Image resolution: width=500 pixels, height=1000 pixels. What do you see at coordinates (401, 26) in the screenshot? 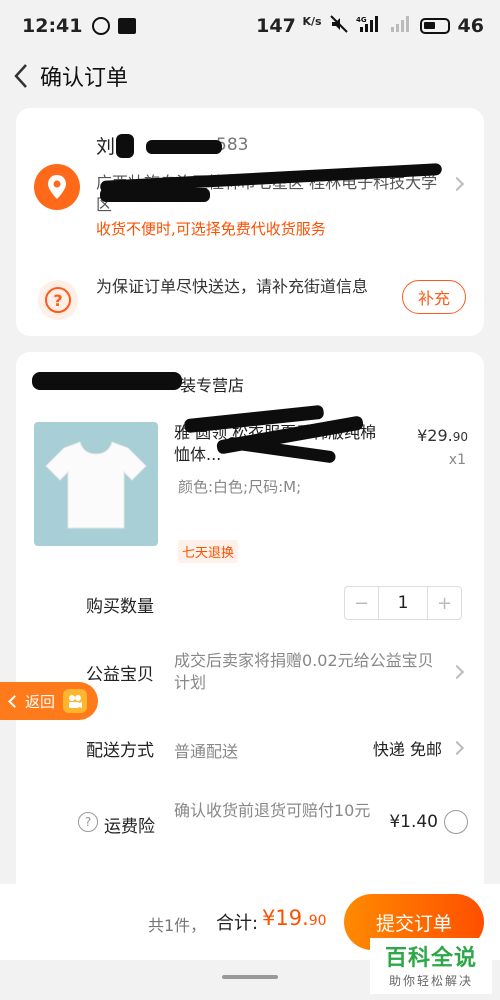
I see `signal-2-icon` at bounding box center [401, 26].